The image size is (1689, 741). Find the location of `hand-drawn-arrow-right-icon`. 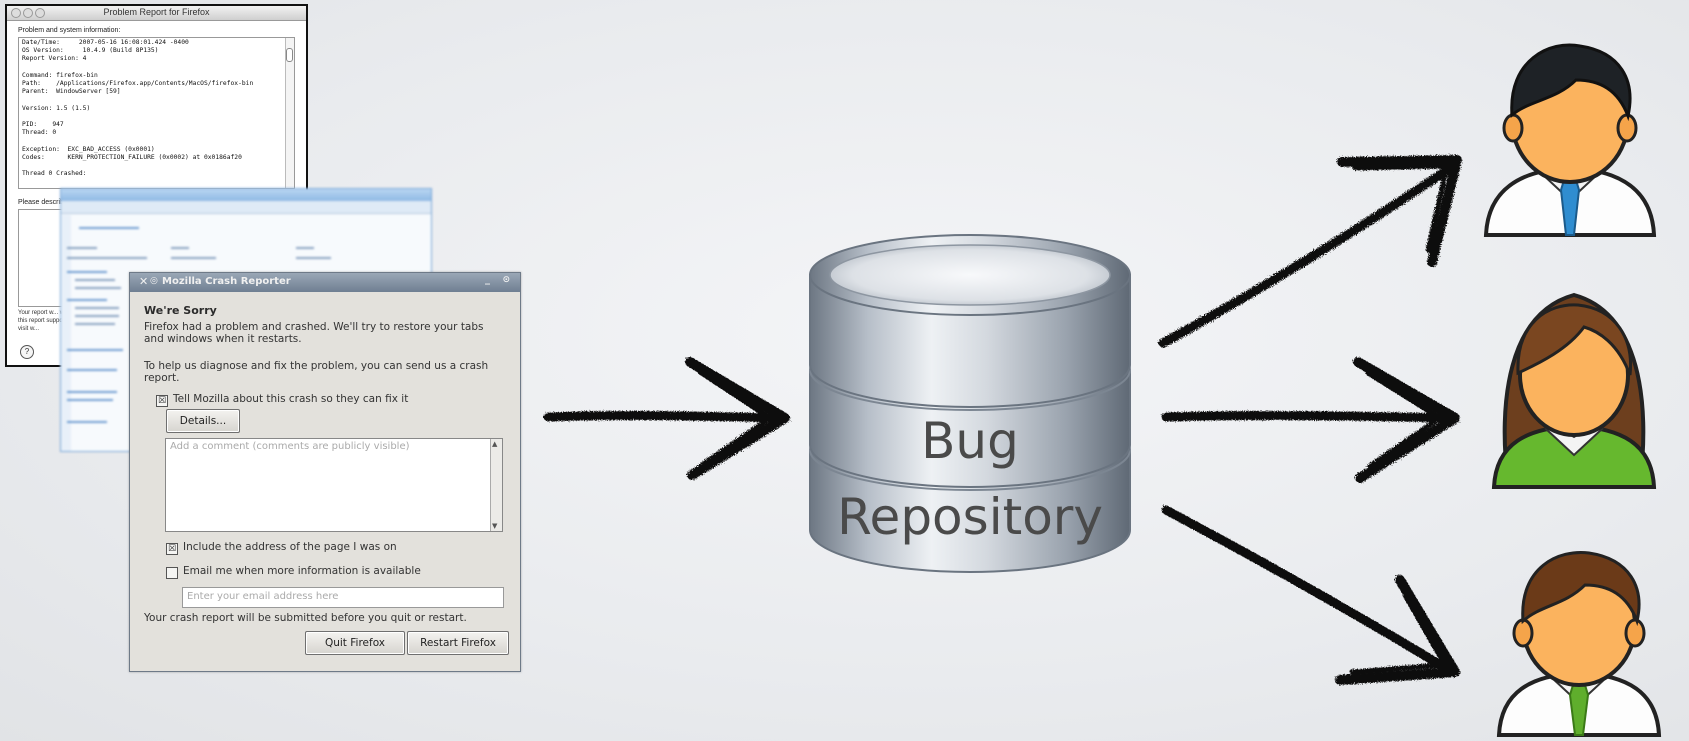

hand-drawn-arrow-right-icon is located at coordinates (1310, 420).